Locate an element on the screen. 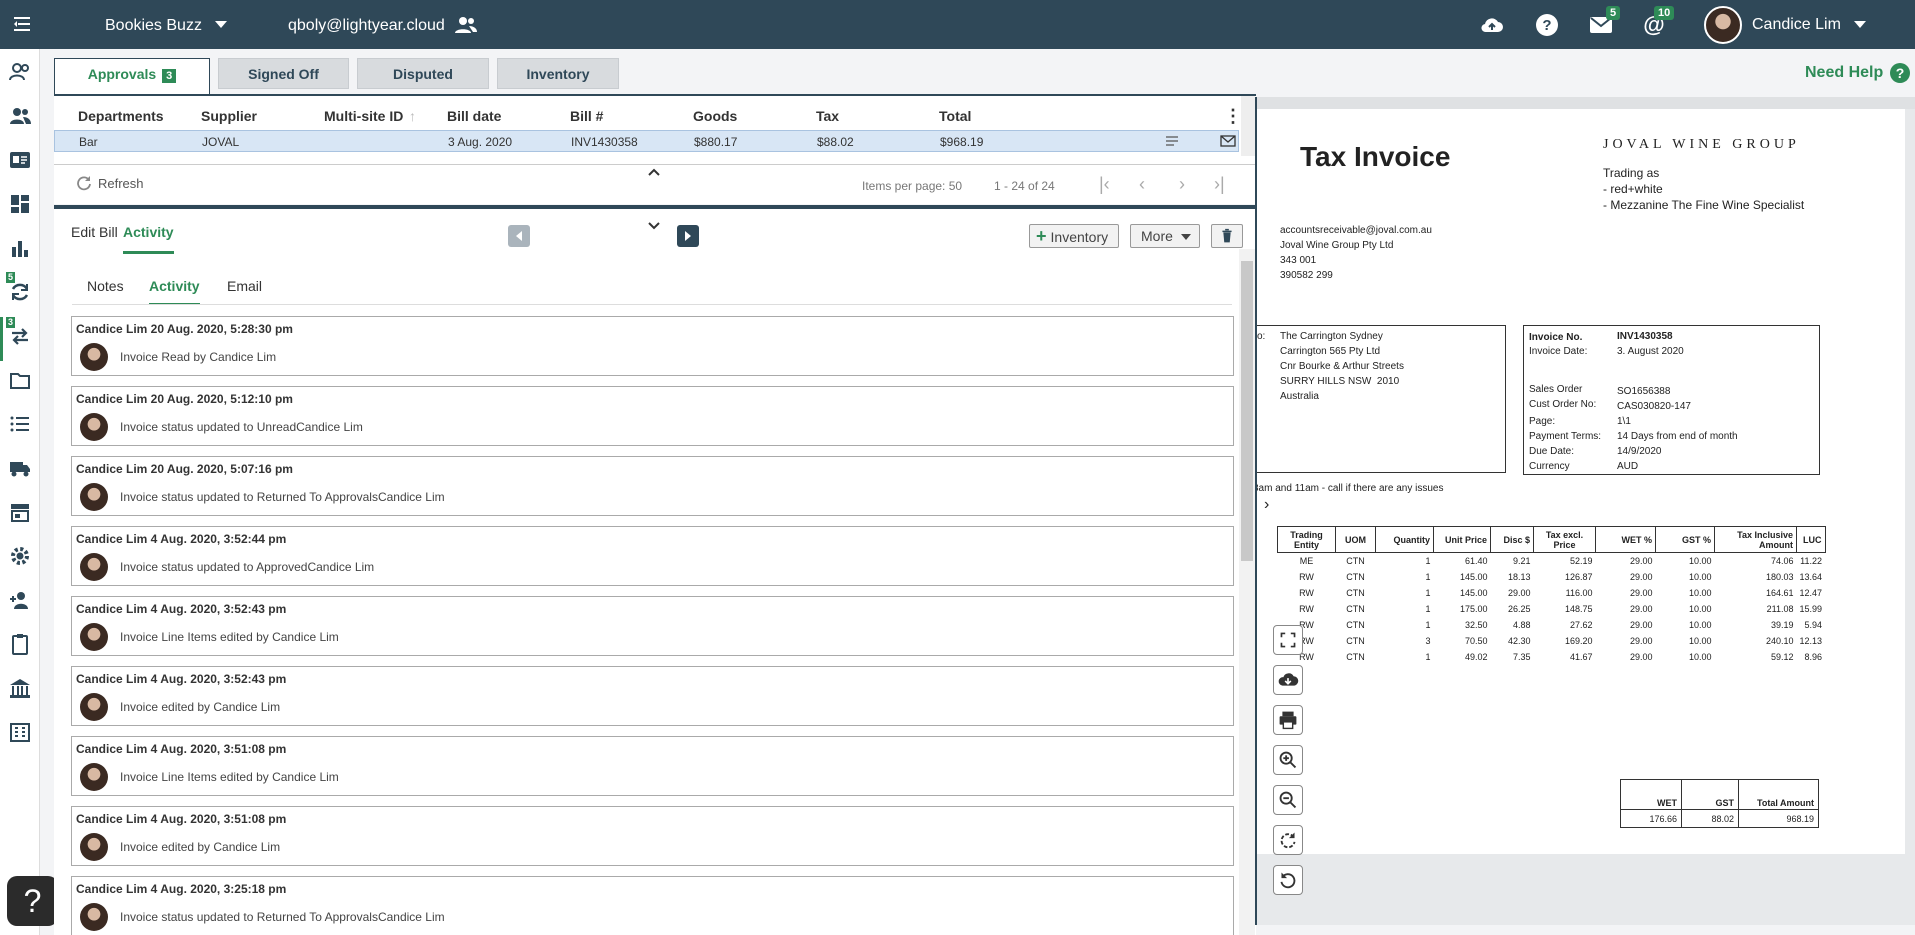 This screenshot has width=1915, height=935. collapse-up-icon is located at coordinates (654, 172).